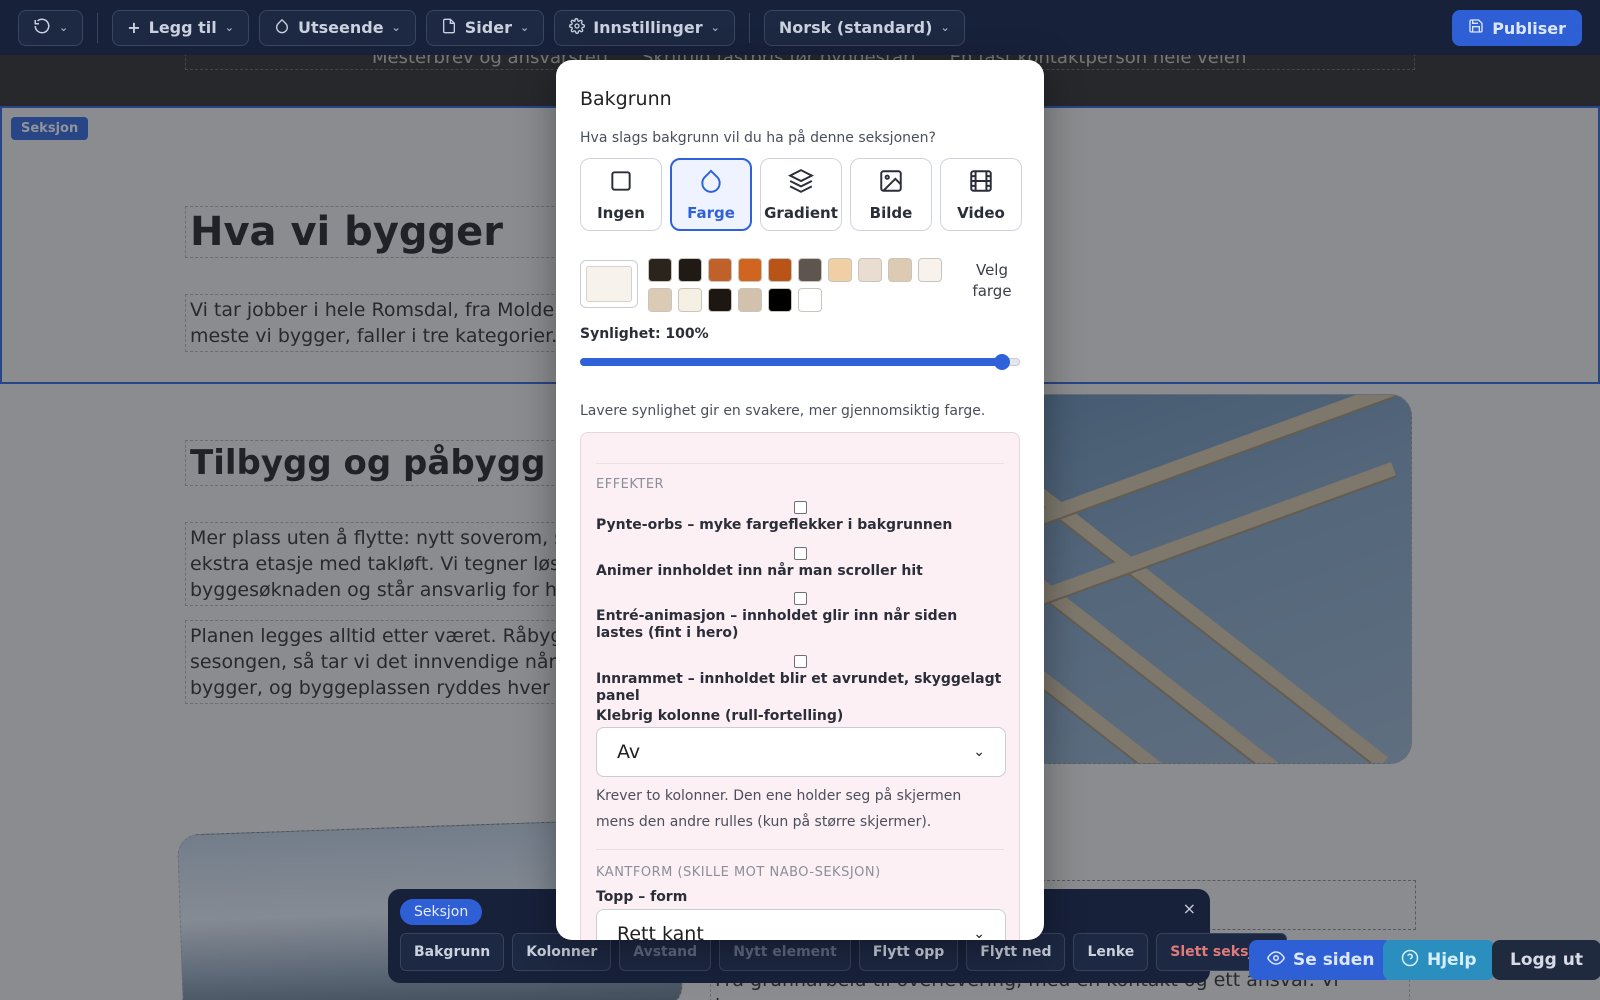 Image resolution: width=1600 pixels, height=1000 pixels. I want to click on bg-type-label: Farge, so click(711, 212).